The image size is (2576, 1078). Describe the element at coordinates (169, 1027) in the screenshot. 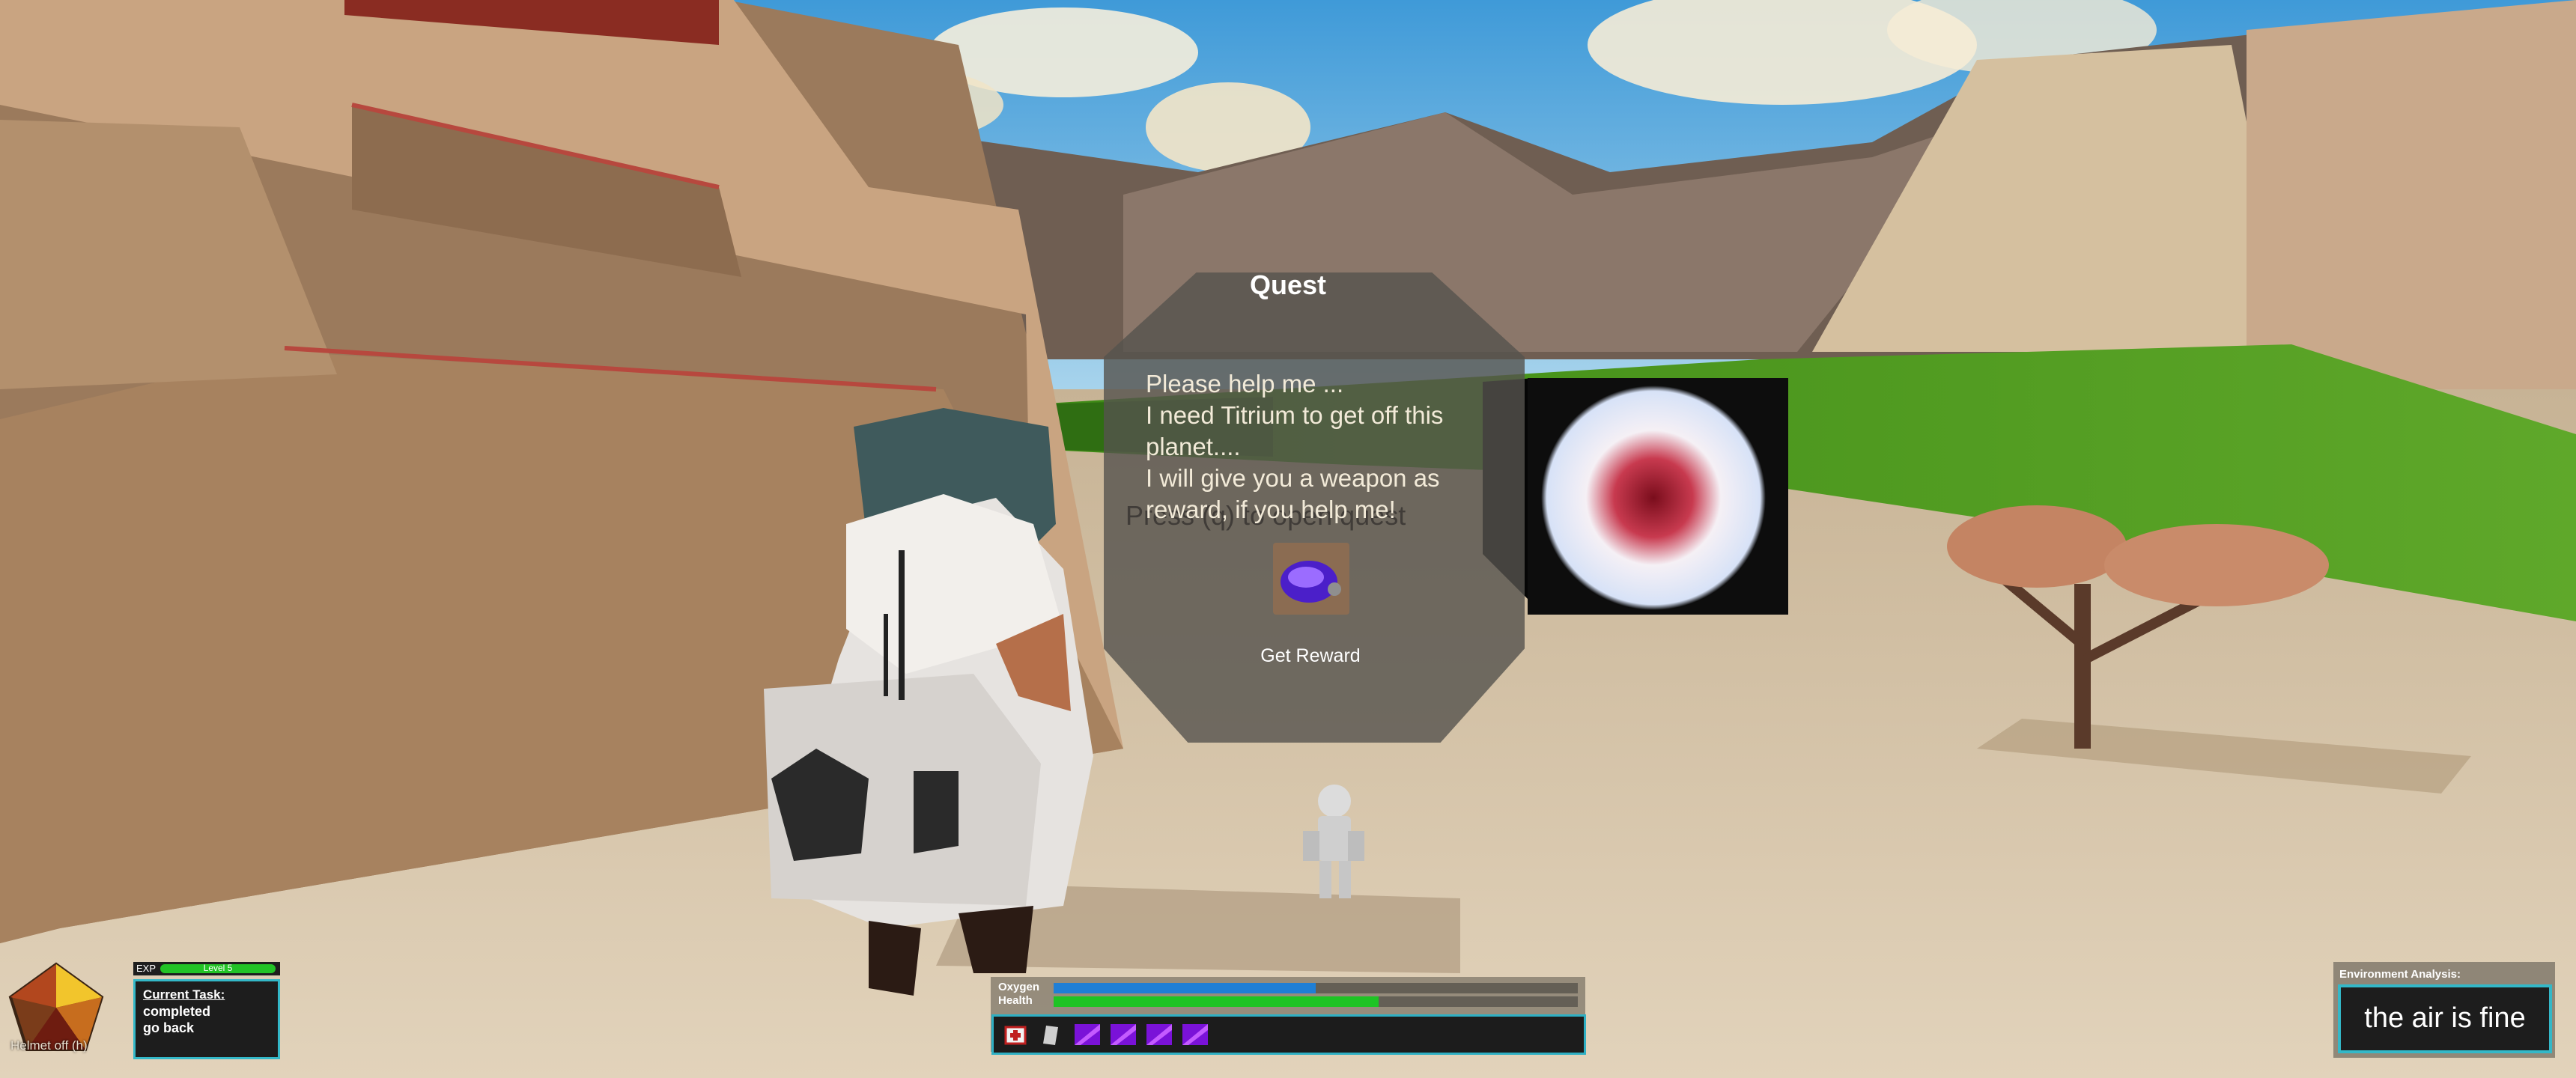

I see `task-line: go back` at that location.